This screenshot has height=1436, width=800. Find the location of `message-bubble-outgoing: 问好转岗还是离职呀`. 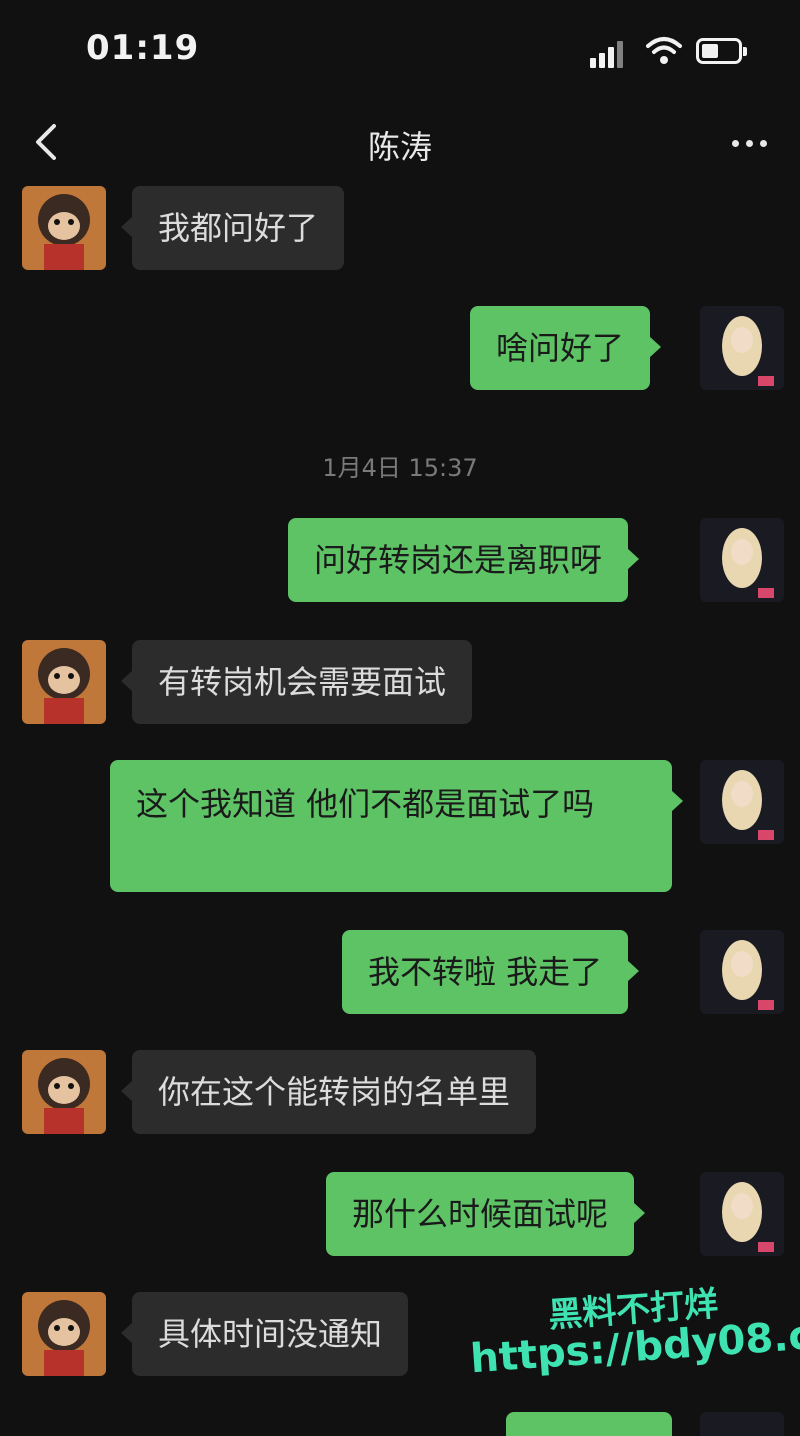

message-bubble-outgoing: 问好转岗还是离职呀 is located at coordinates (464, 560).